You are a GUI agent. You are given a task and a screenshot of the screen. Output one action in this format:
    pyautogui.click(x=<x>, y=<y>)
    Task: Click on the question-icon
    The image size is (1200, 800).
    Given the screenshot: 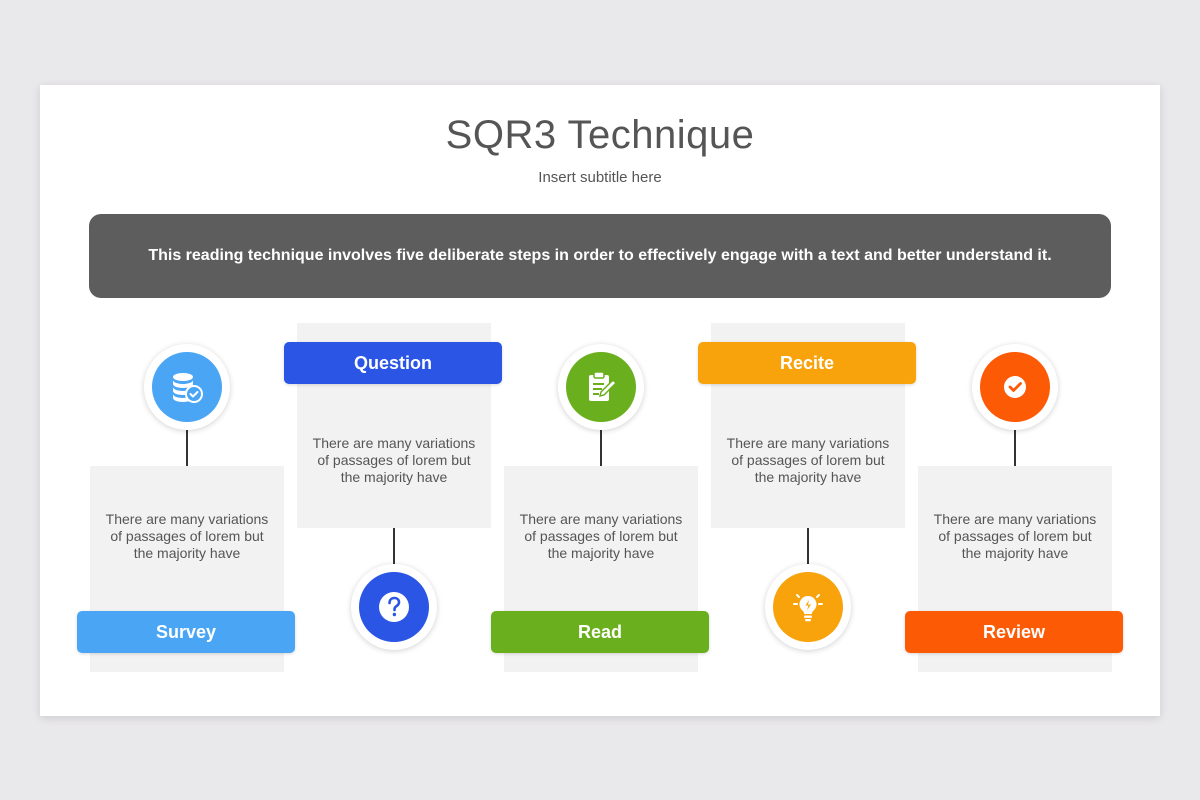 What is the action you would take?
    pyautogui.click(x=394, y=607)
    